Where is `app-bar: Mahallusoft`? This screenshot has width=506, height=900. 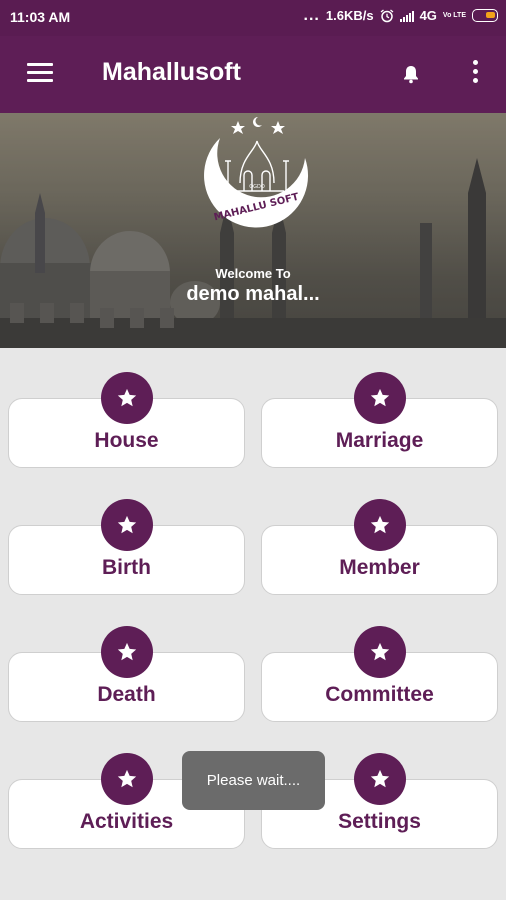 app-bar: Mahallusoft is located at coordinates (253, 74).